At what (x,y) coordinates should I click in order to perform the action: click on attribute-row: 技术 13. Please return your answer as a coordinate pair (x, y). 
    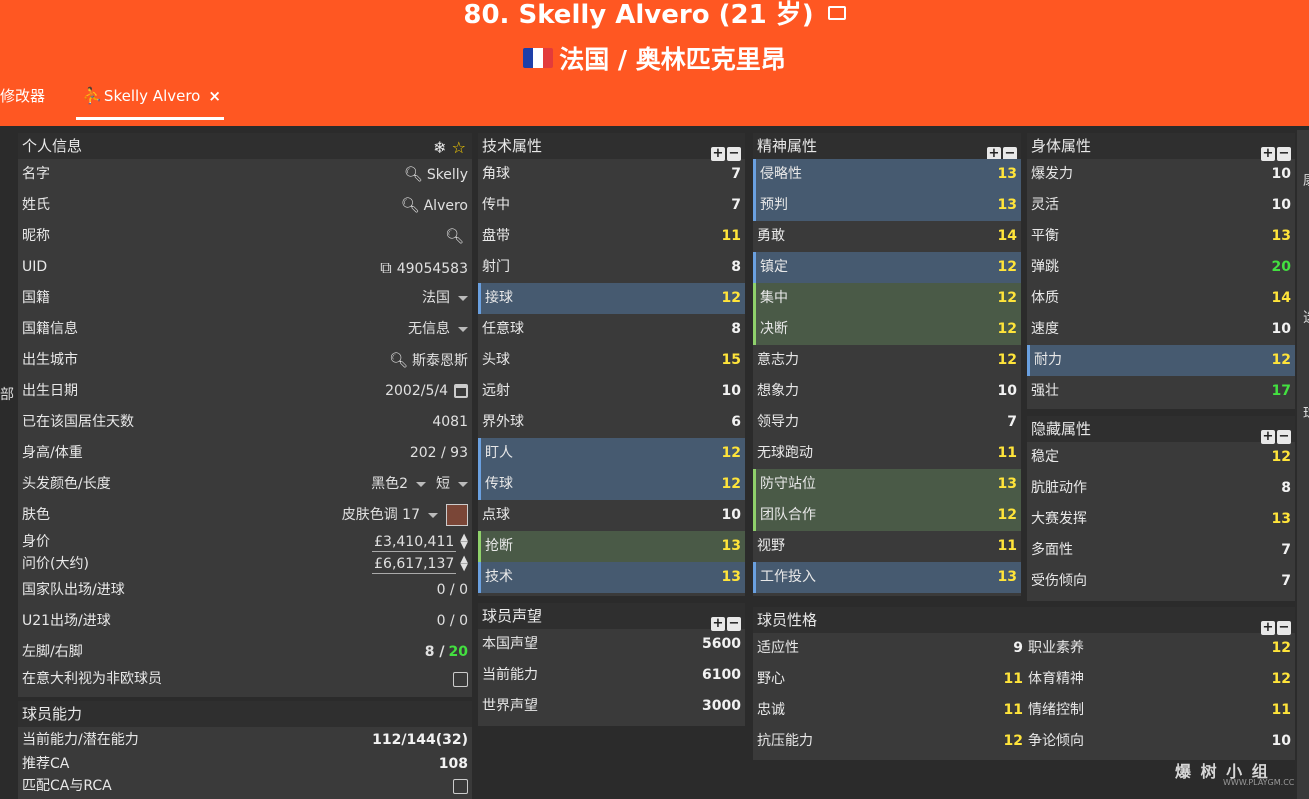
    Looking at the image, I should click on (611, 577).